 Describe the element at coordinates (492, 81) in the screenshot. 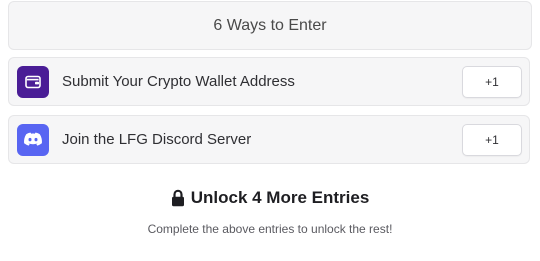

I see `entry-wallet-points-button: +1` at that location.